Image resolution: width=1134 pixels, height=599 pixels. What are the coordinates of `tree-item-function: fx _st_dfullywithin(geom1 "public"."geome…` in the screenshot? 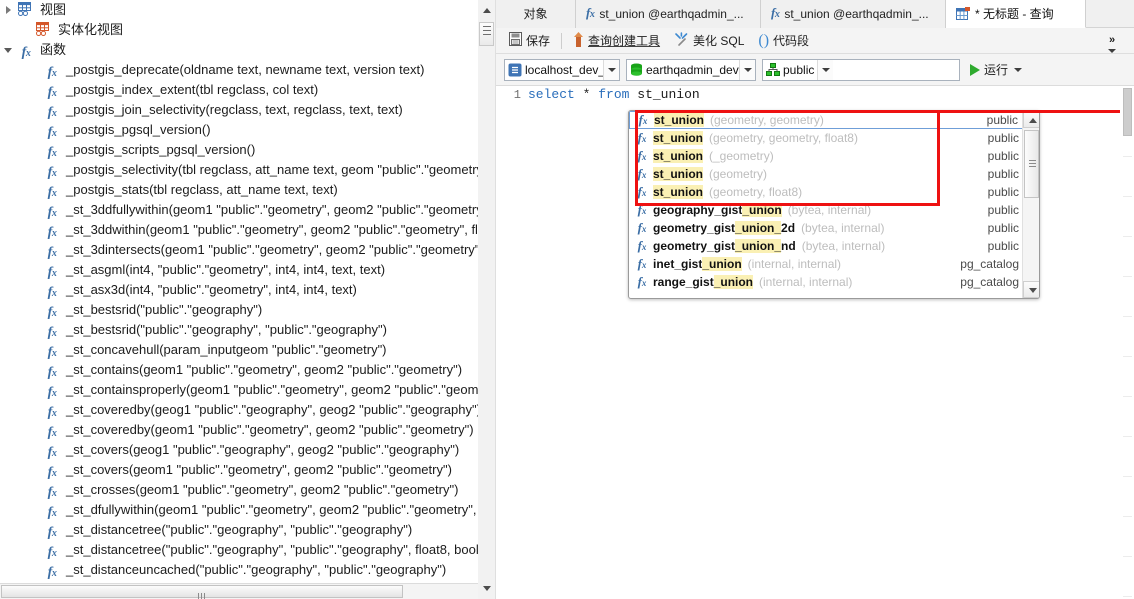 It's located at (239, 510).